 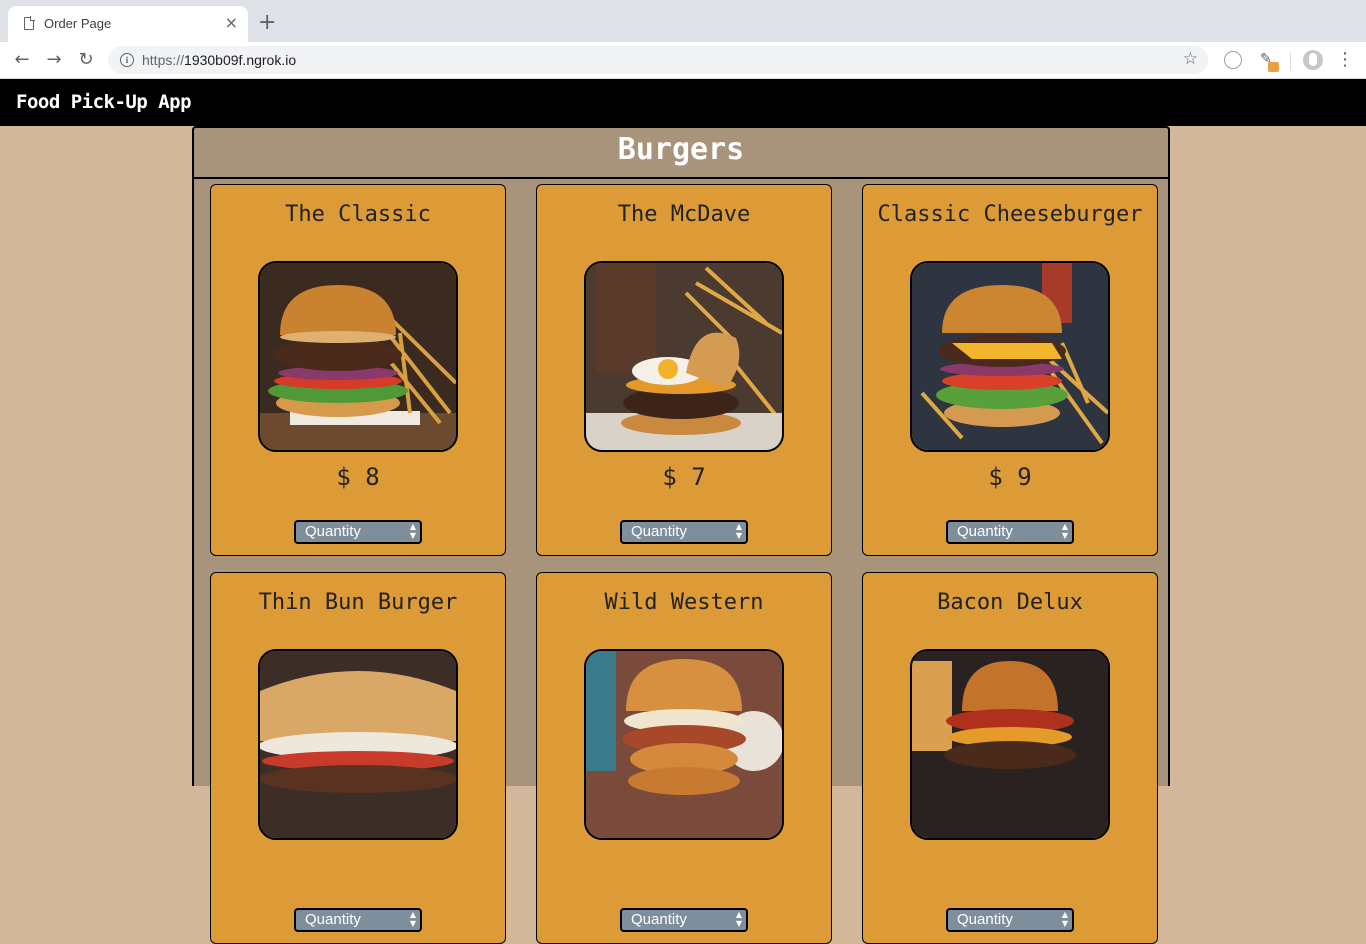 What do you see at coordinates (681, 149) in the screenshot?
I see `section-title: Burgers` at bounding box center [681, 149].